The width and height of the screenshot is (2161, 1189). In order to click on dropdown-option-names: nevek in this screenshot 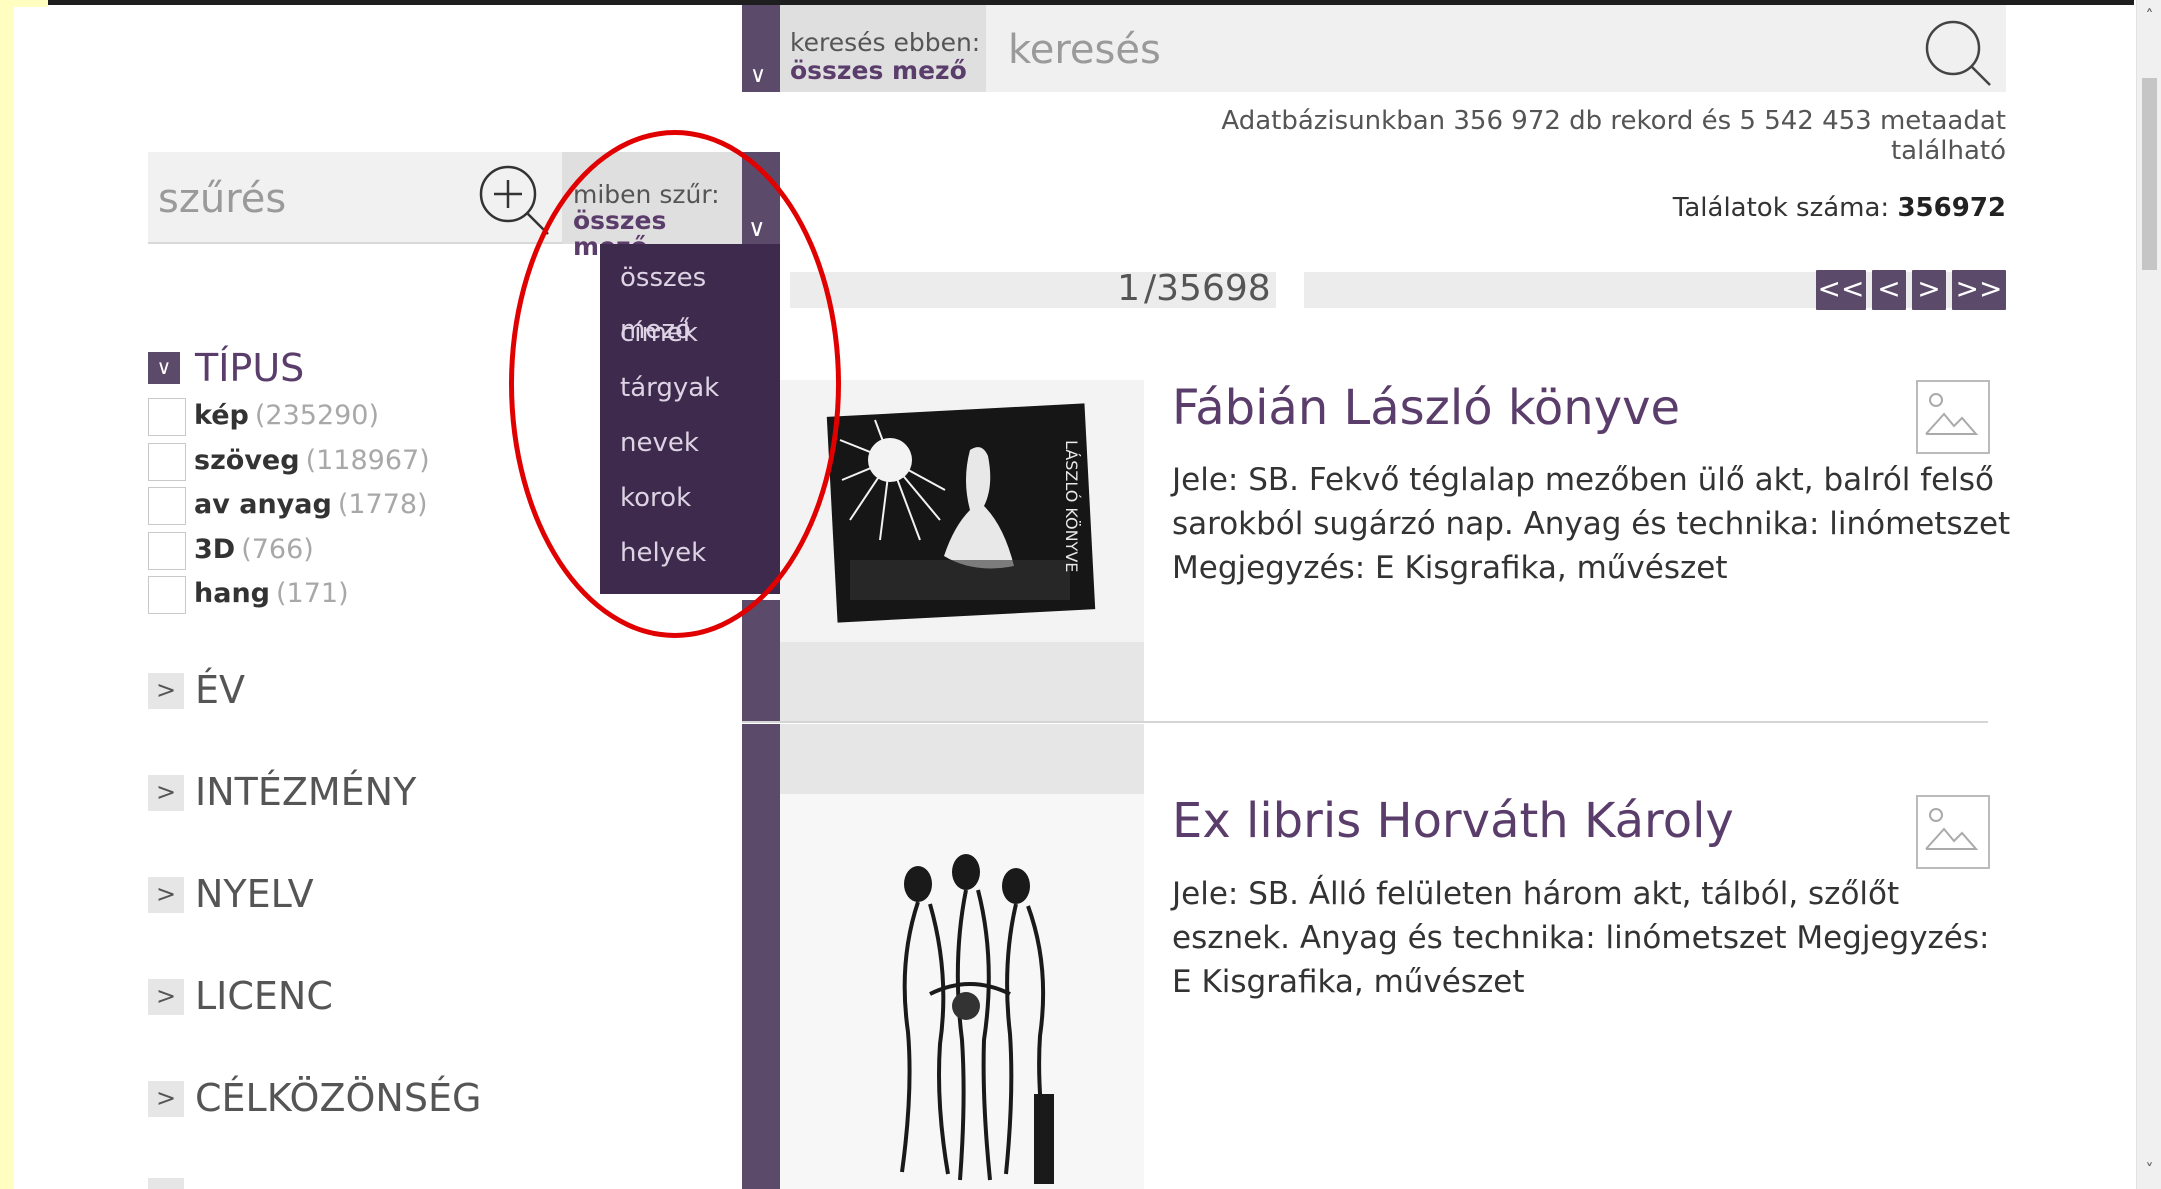, I will do `click(690, 444)`.